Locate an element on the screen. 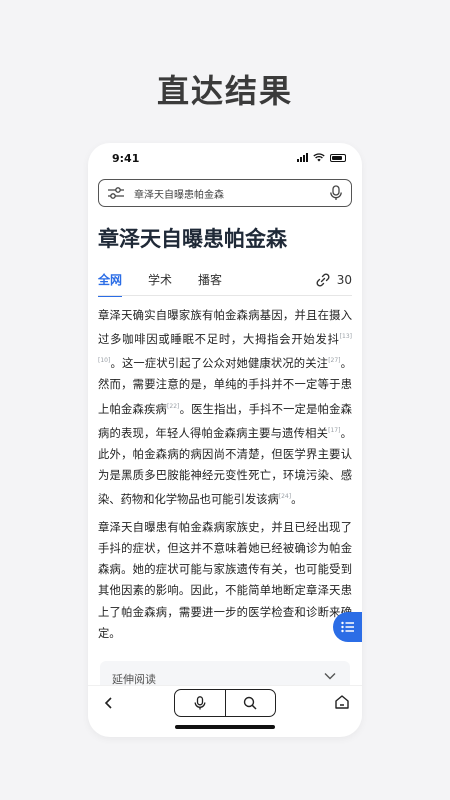  link-icon is located at coordinates (323, 280).